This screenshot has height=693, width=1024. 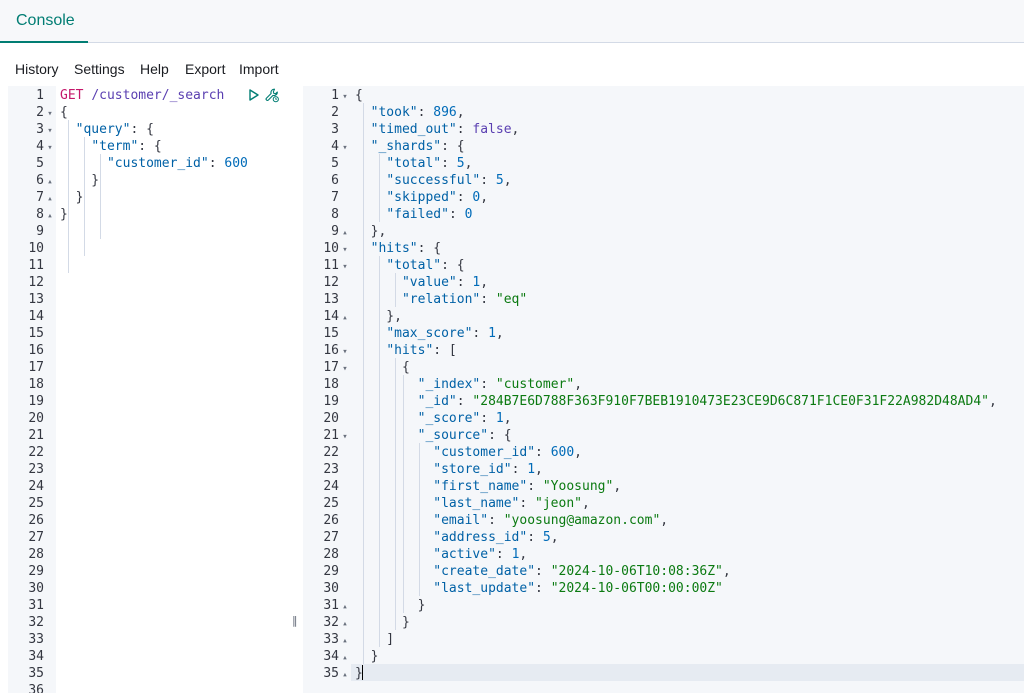 What do you see at coordinates (345, 675) in the screenshot?
I see `fold-expand-icon: ▴` at bounding box center [345, 675].